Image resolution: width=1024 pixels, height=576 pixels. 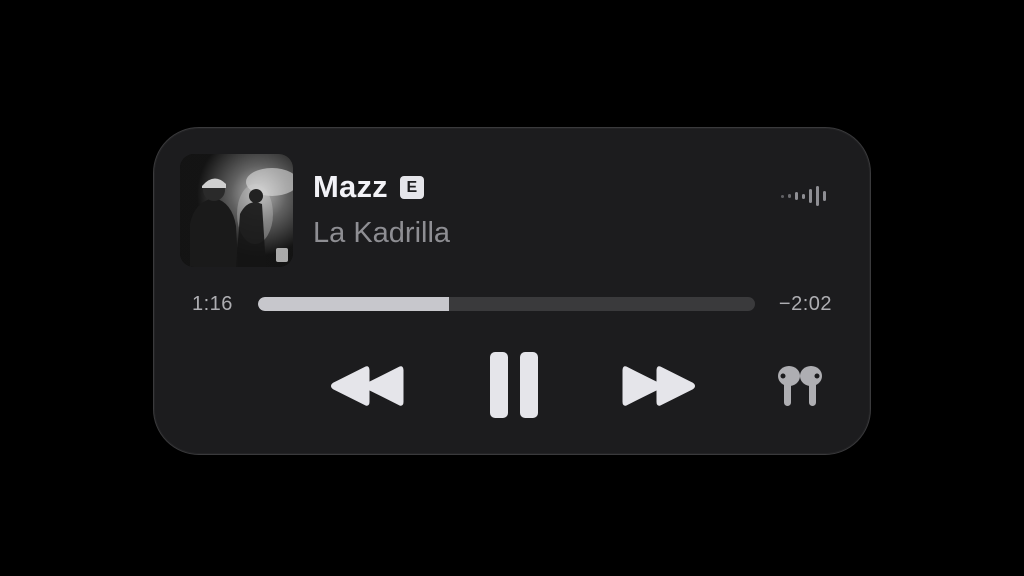 What do you see at coordinates (506, 304) in the screenshot?
I see `progress-bar` at bounding box center [506, 304].